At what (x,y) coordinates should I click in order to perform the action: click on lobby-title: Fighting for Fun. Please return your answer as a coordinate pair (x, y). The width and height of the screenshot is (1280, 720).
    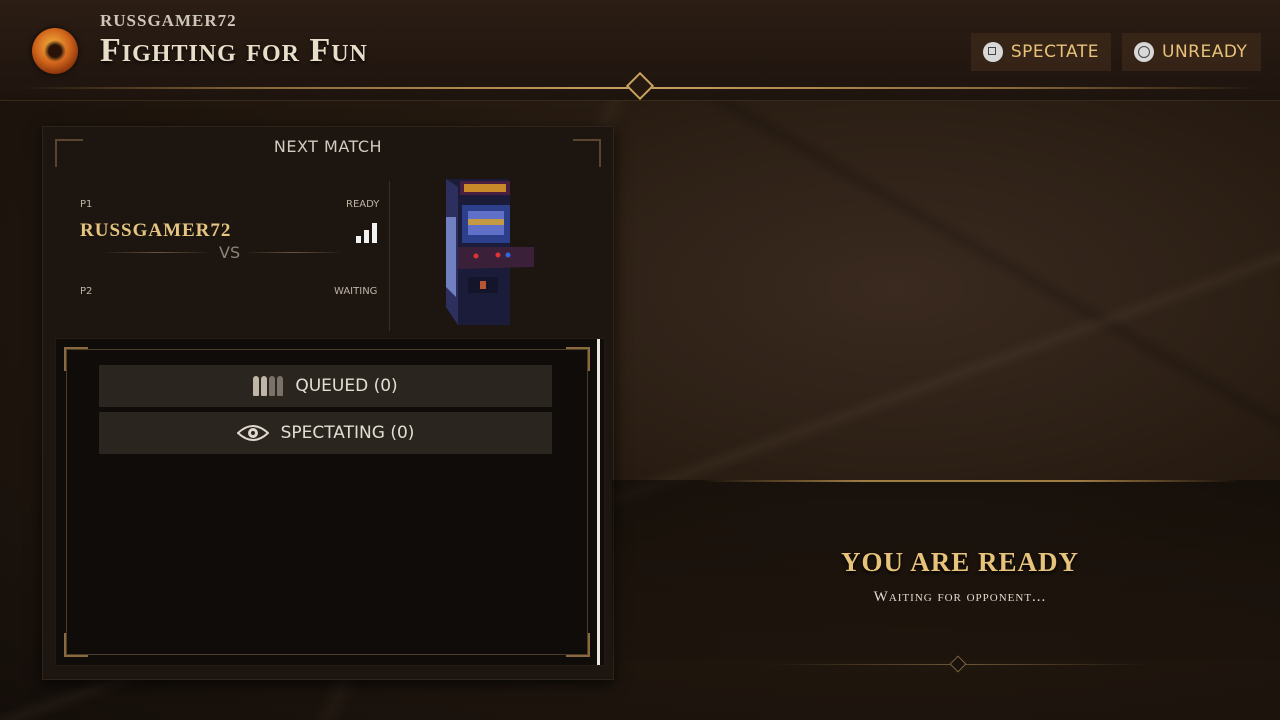
    Looking at the image, I should click on (234, 50).